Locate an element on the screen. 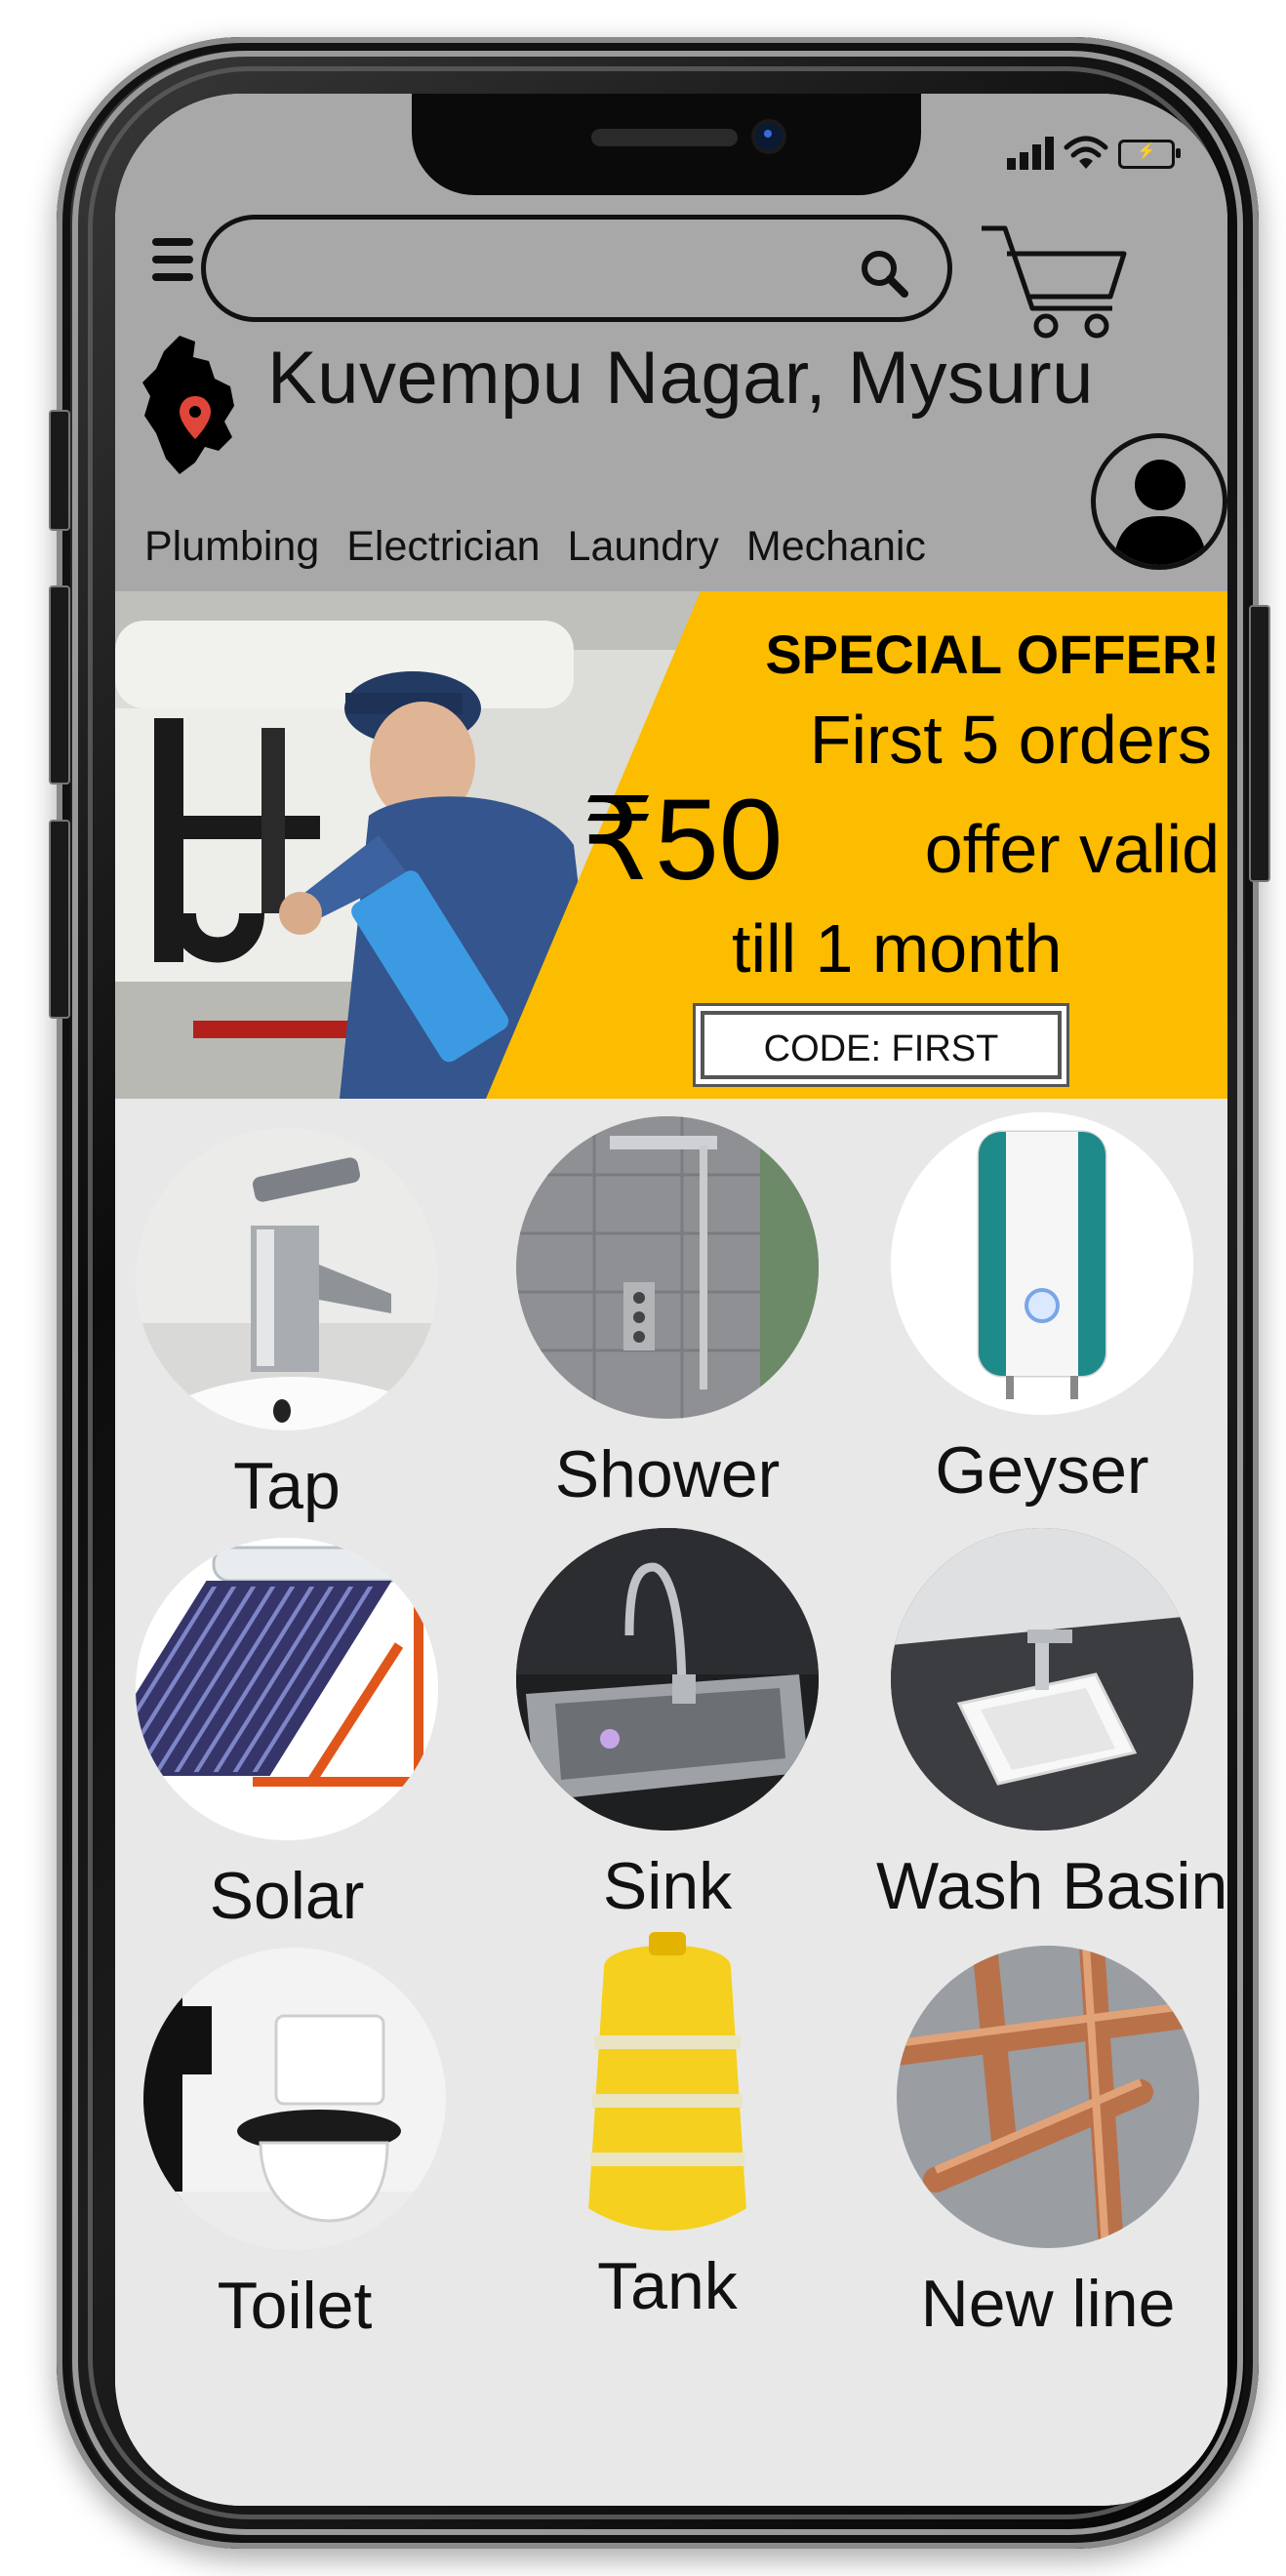 Image resolution: width=1286 pixels, height=2576 pixels. product-label: Toilet is located at coordinates (295, 2306).